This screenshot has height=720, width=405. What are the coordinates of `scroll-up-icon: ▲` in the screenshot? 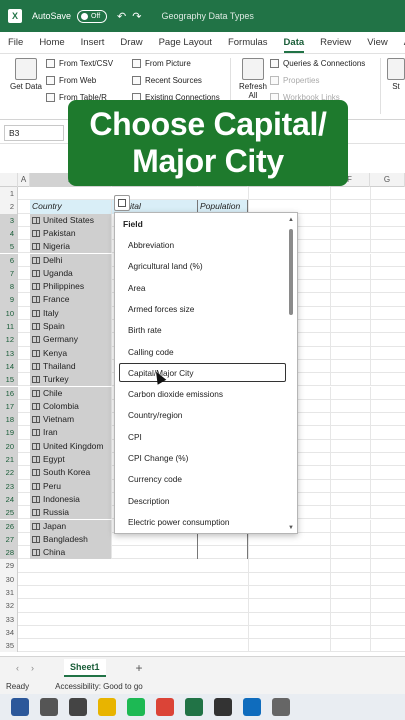 It's located at (291, 220).